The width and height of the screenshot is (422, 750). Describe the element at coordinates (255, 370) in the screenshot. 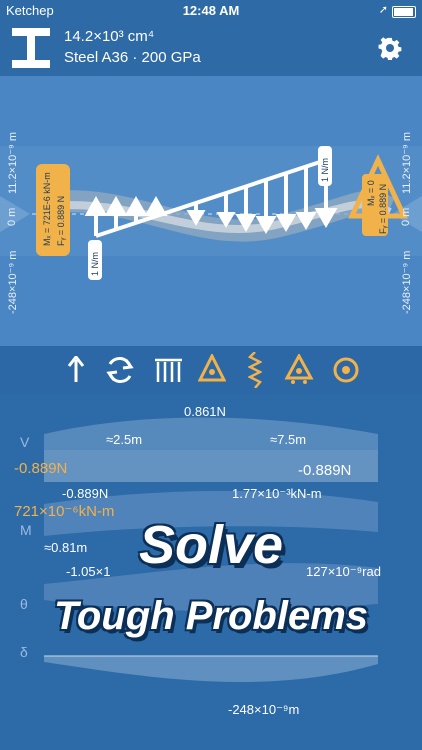

I see `spring-icon` at that location.